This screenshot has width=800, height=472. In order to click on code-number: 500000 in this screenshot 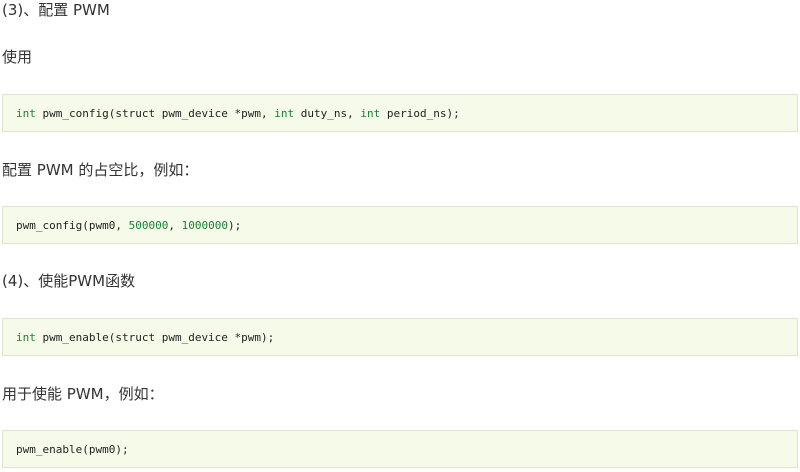, I will do `click(148, 225)`.